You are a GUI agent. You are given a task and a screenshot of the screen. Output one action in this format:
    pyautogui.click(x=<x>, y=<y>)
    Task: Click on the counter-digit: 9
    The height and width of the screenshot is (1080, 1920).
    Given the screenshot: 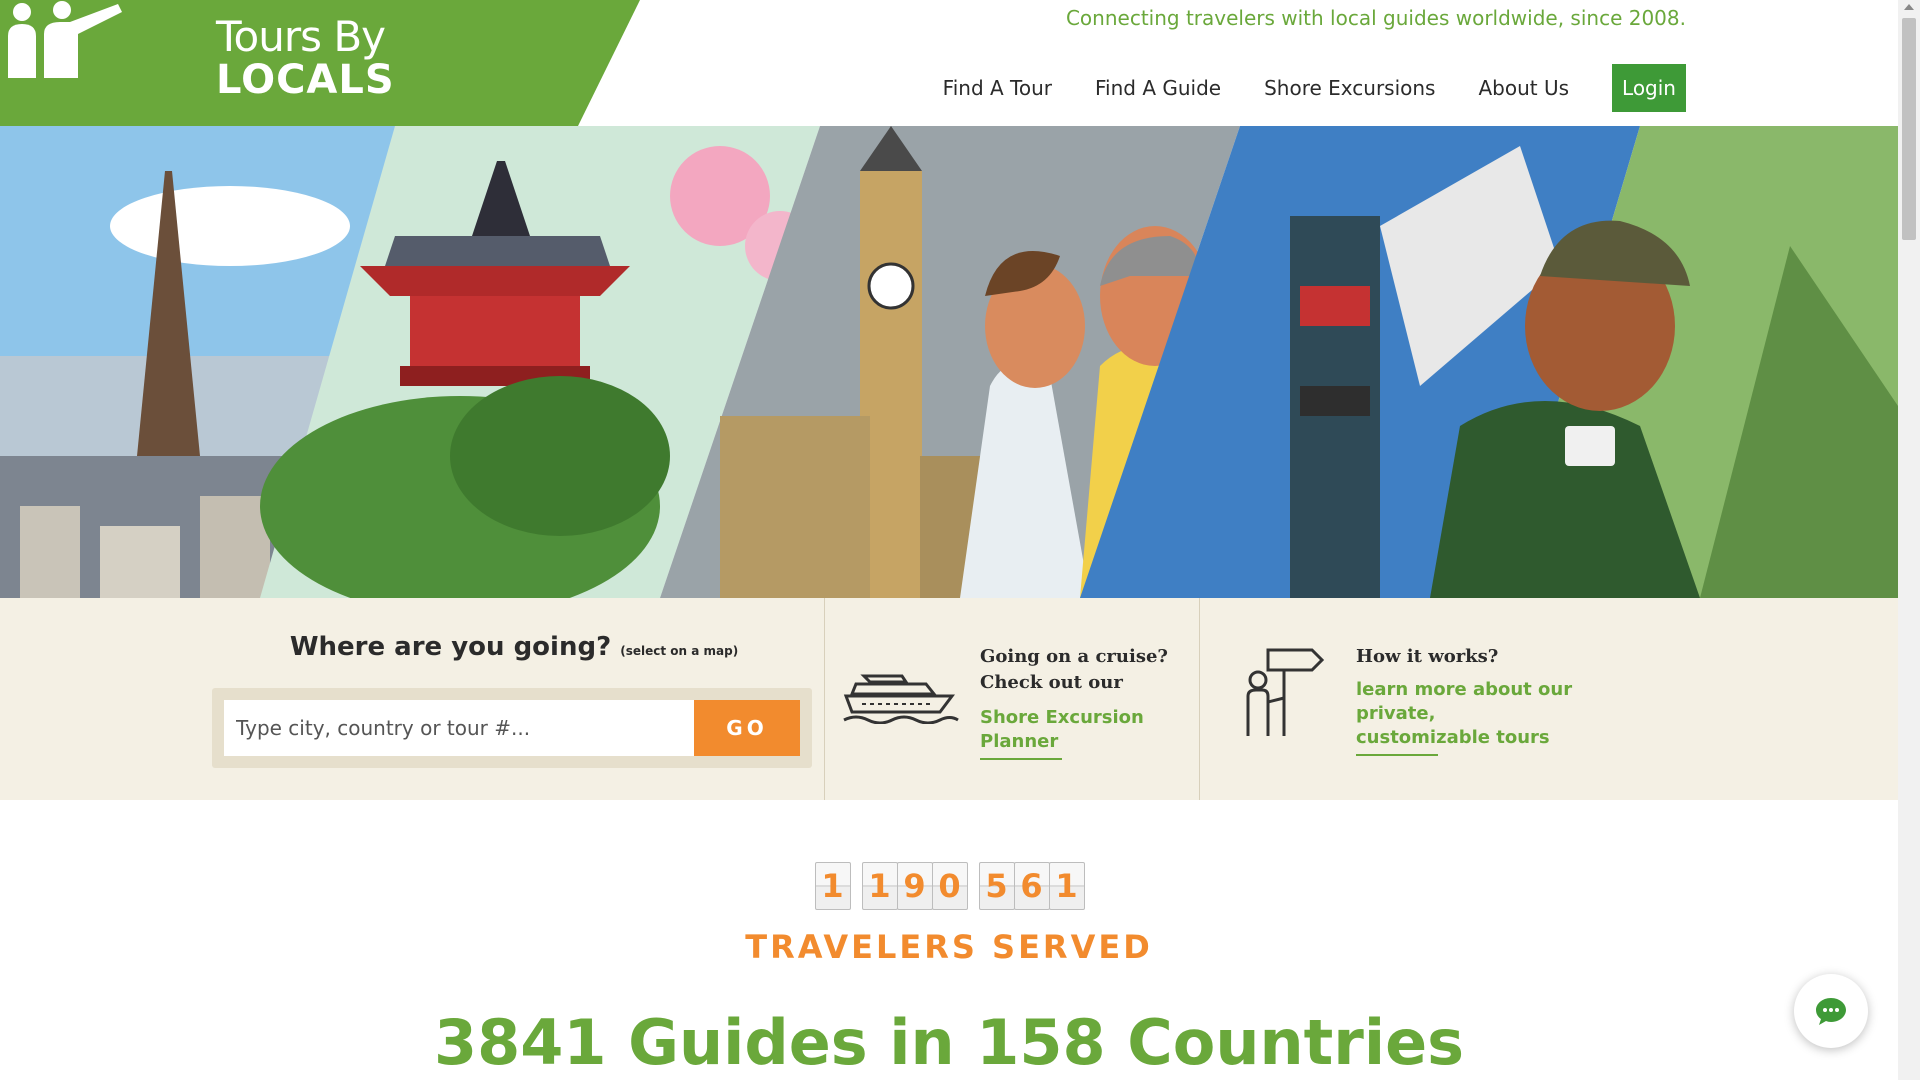 What is the action you would take?
    pyautogui.click(x=914, y=886)
    